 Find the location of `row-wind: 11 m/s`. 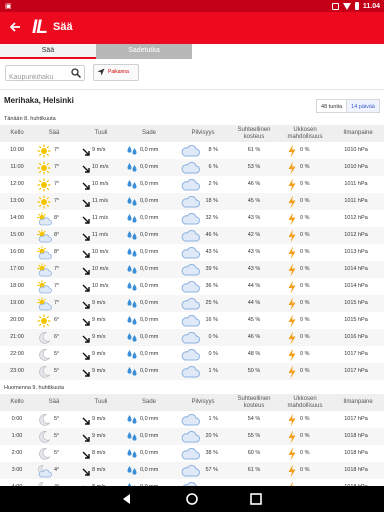

row-wind: 11 m/s is located at coordinates (100, 201).